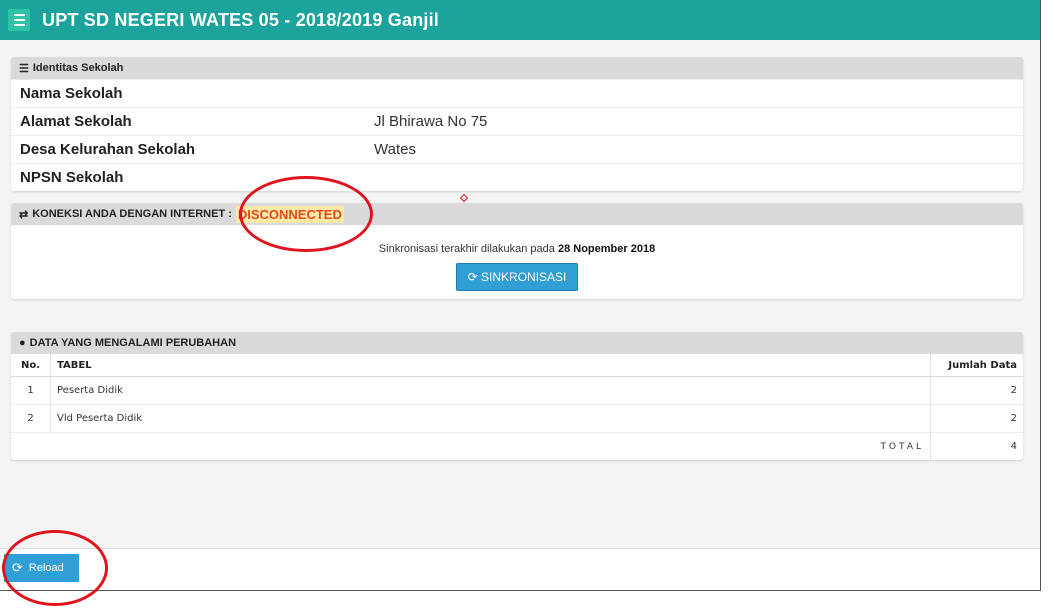 This screenshot has height=612, width=1052. Describe the element at coordinates (22, 343) in the screenshot. I see `info-circle-icon: ●` at that location.